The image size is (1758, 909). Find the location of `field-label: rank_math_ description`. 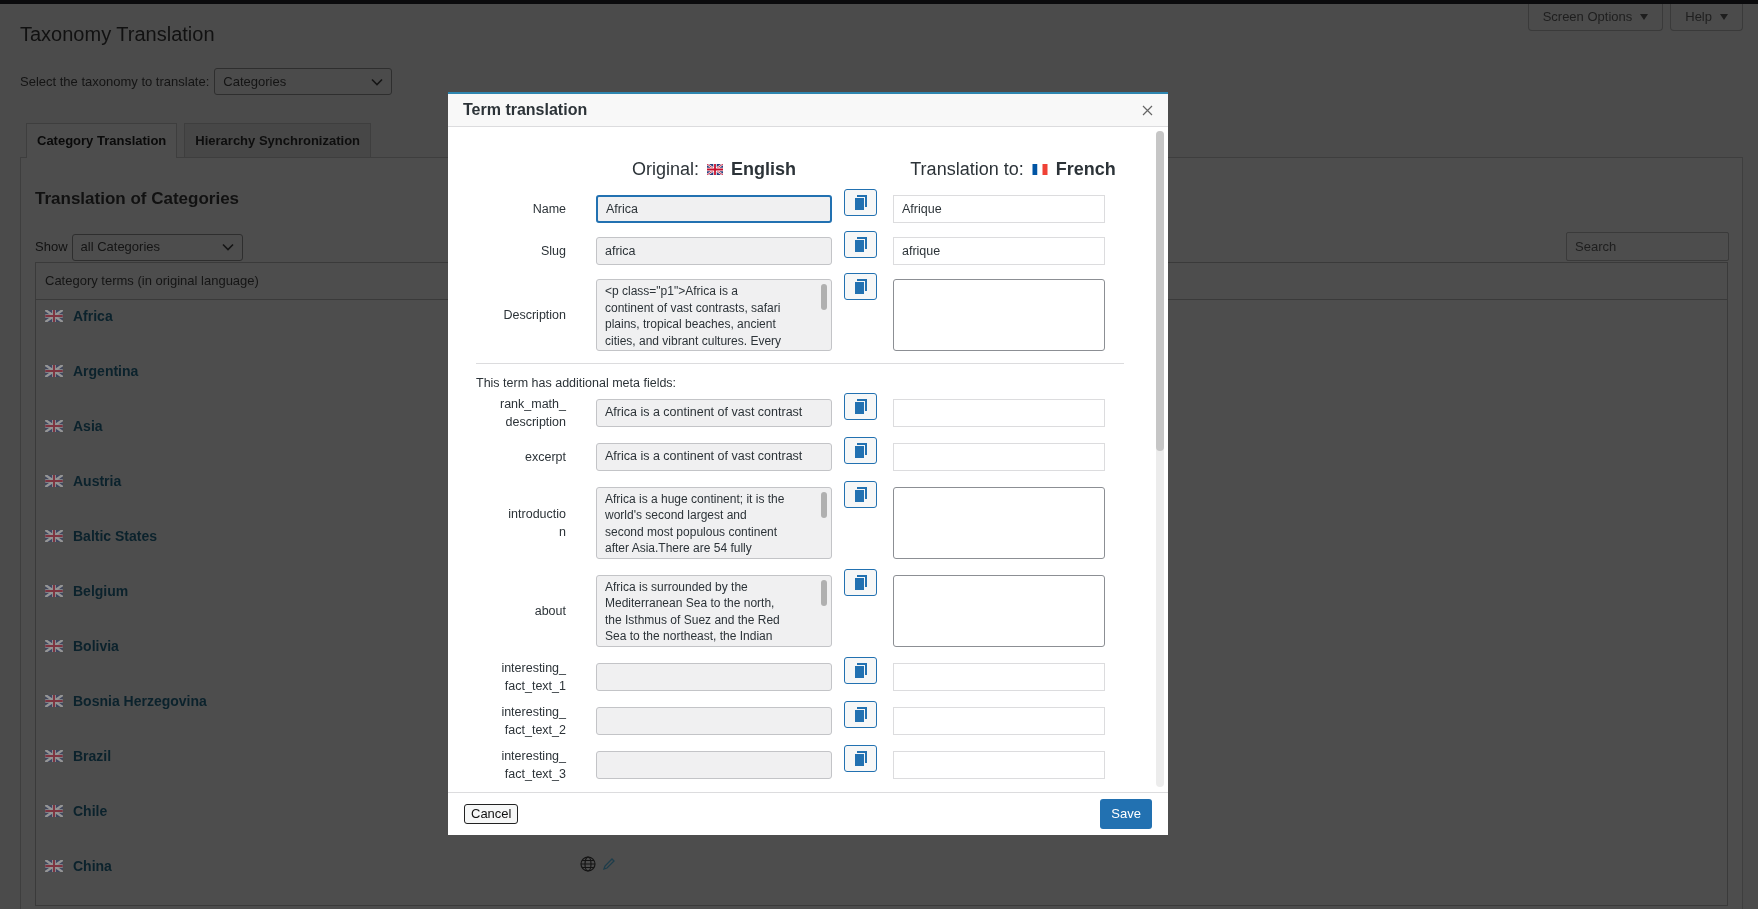

field-label: rank_math_ description is located at coordinates (533, 413).